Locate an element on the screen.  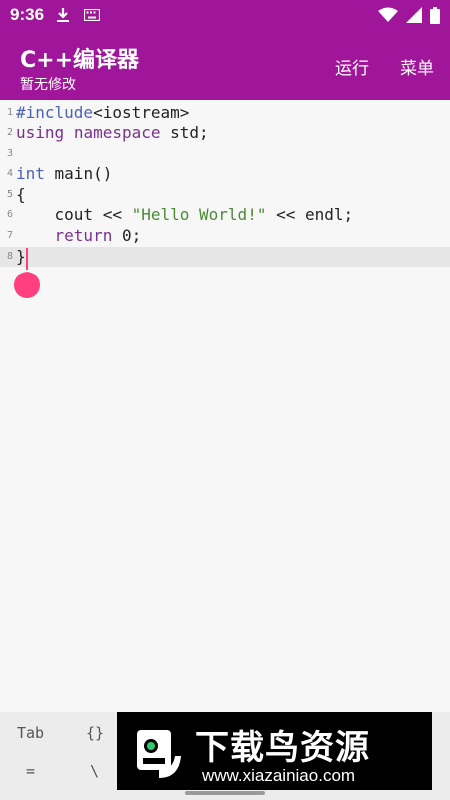
code-token: #include is located at coordinates (55, 112).